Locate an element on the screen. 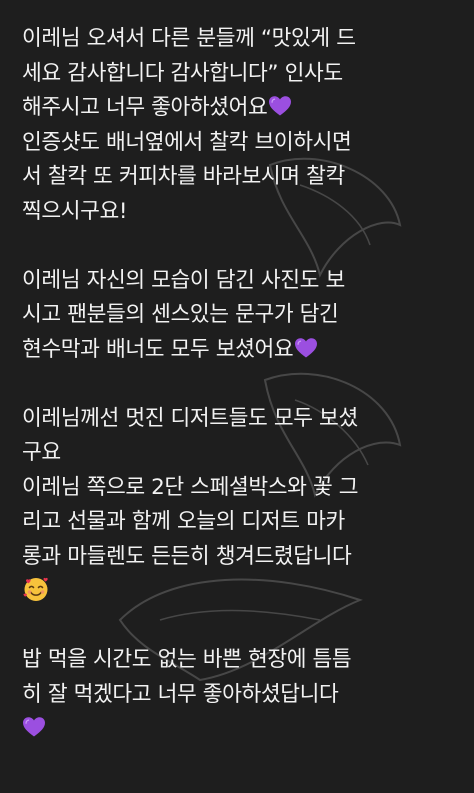 This screenshot has width=474, height=793. message-line: 리고 선물과 함께 오늘의 디저트 마카 is located at coordinates (183, 521).